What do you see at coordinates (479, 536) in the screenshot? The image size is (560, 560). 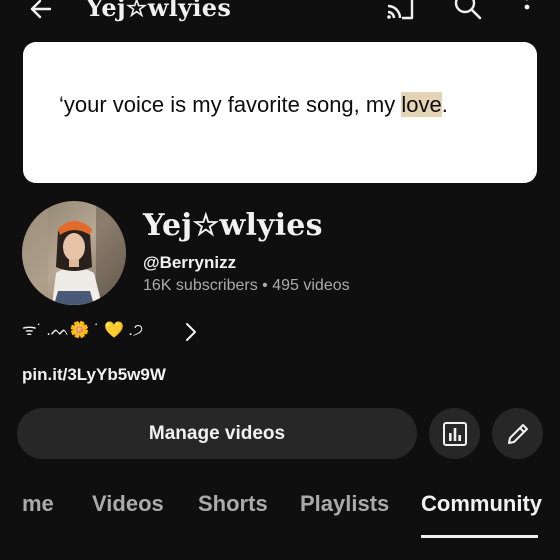 I see `active-tab-indicator` at bounding box center [479, 536].